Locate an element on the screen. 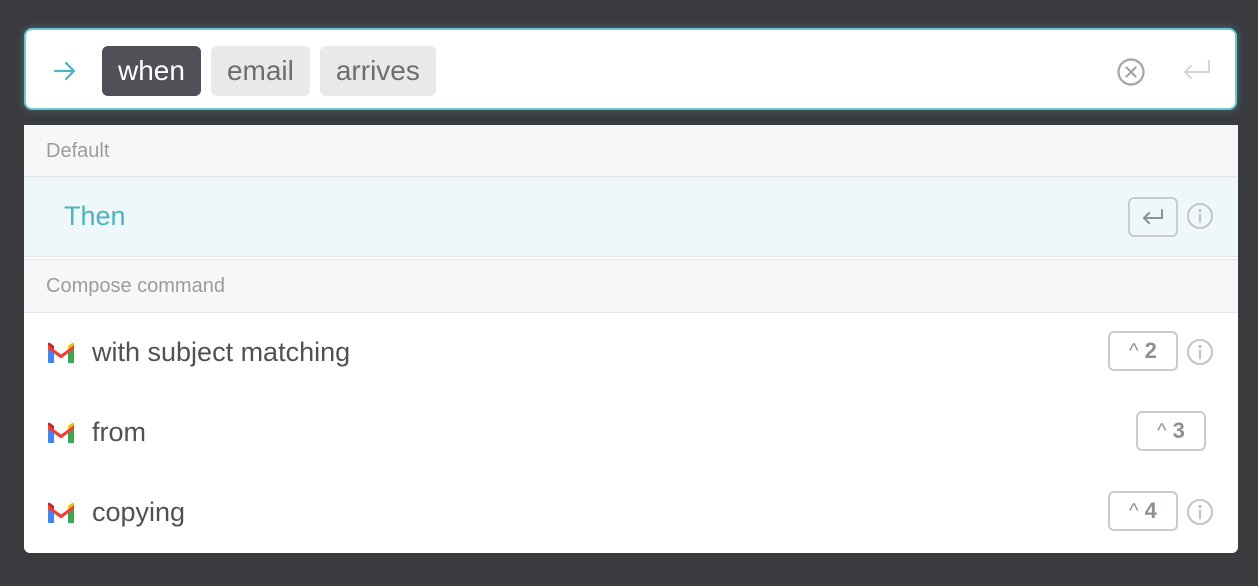  shortcut-badge: ^ 2 is located at coordinates (1143, 351).